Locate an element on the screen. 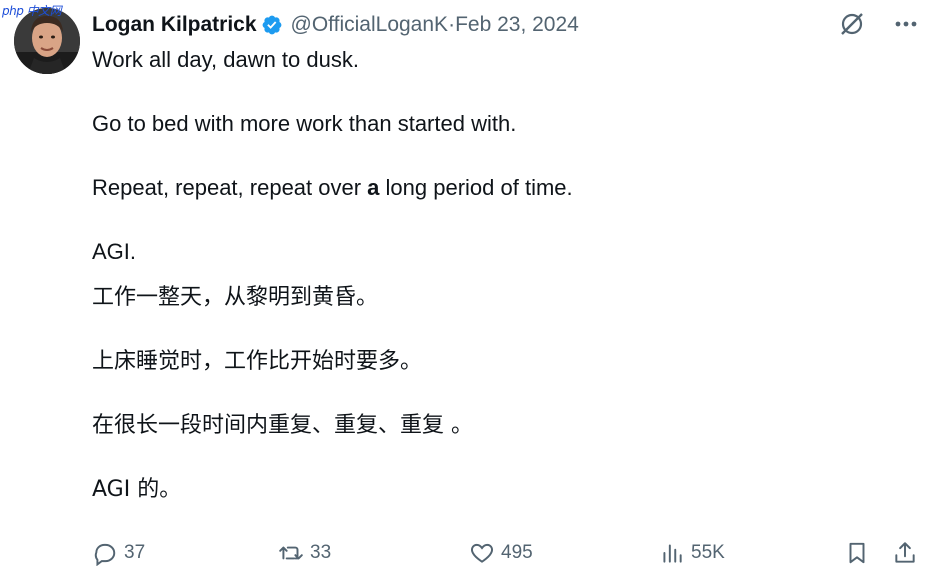  tweet-line: 上床睡觉时，工作比开始时要多。 is located at coordinates (257, 361).